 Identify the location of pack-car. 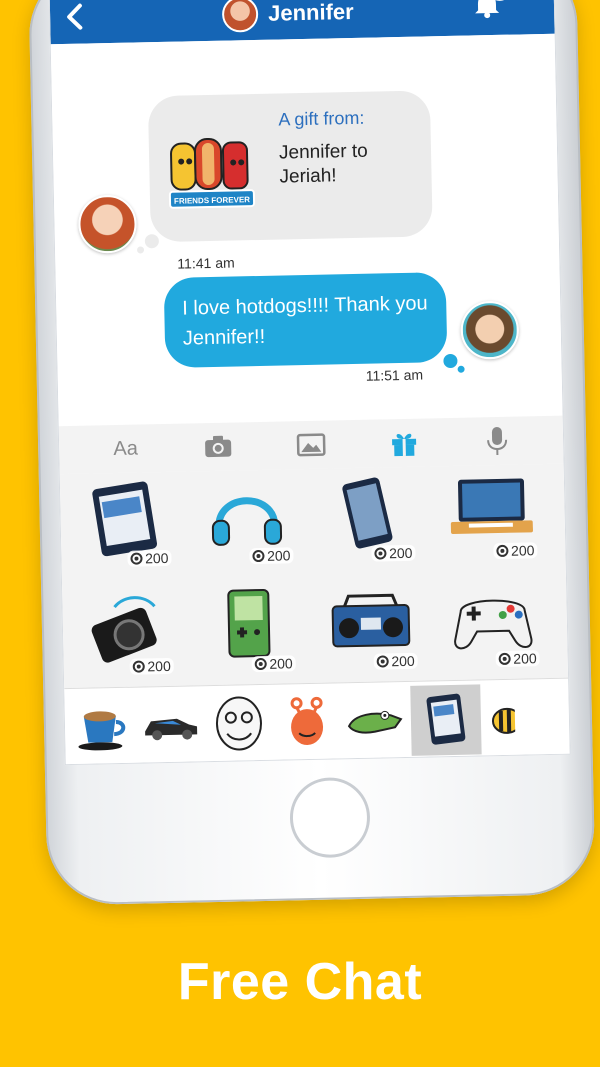
(170, 725).